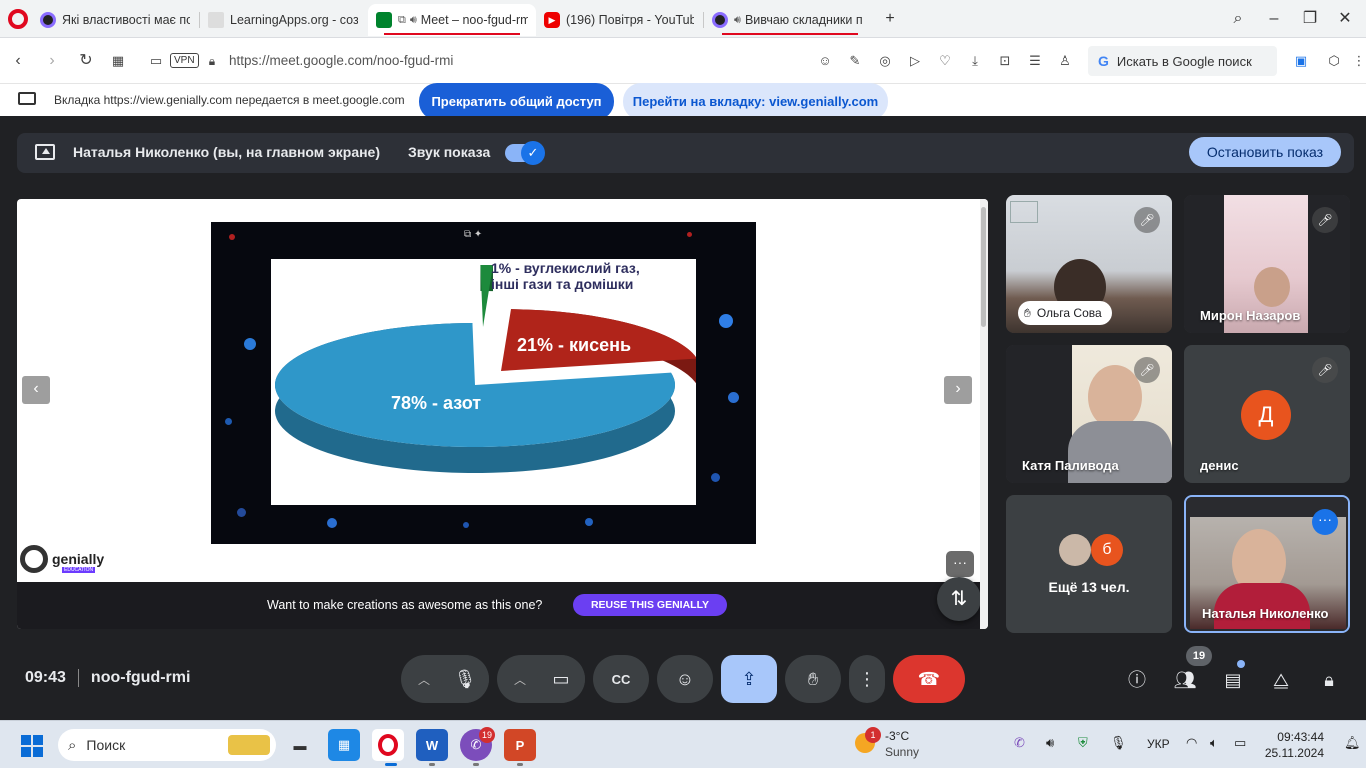 The width and height of the screenshot is (1366, 768). I want to click on snapshot-icon: ▭, so click(156, 61).